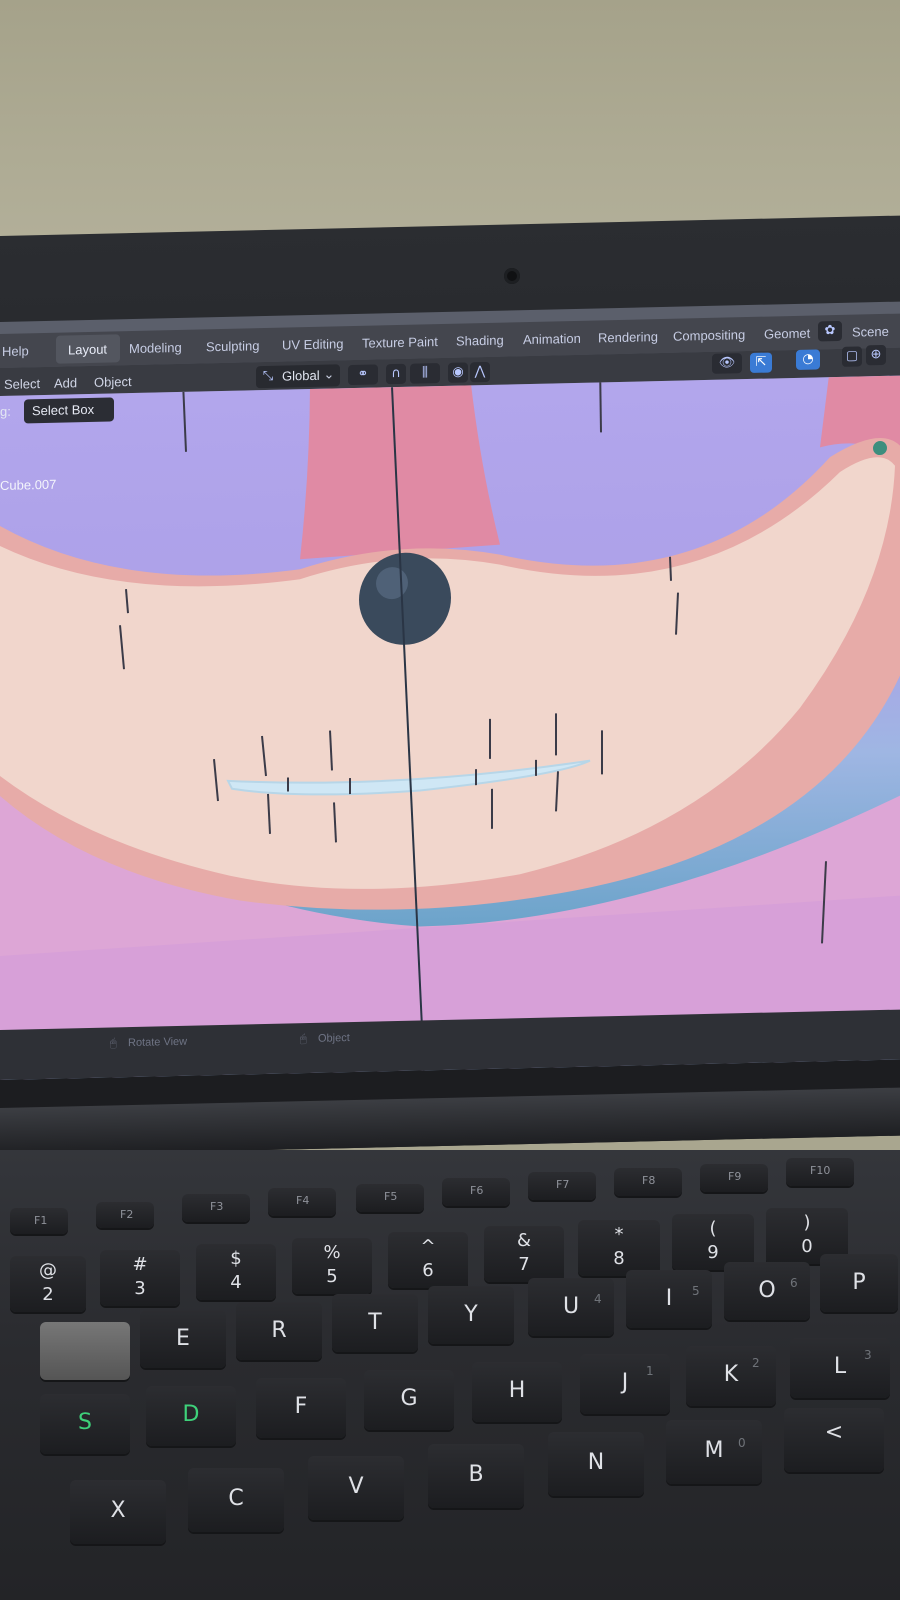 Image resolution: width=900 pixels, height=1600 pixels. I want to click on key-f3: F3, so click(216, 1208).